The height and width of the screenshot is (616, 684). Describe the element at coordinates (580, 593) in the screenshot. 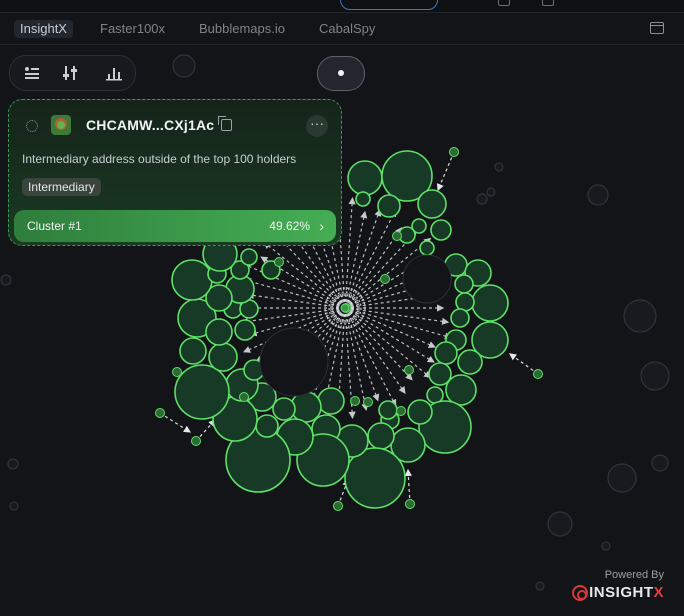

I see `insightx-logo-icon` at that location.